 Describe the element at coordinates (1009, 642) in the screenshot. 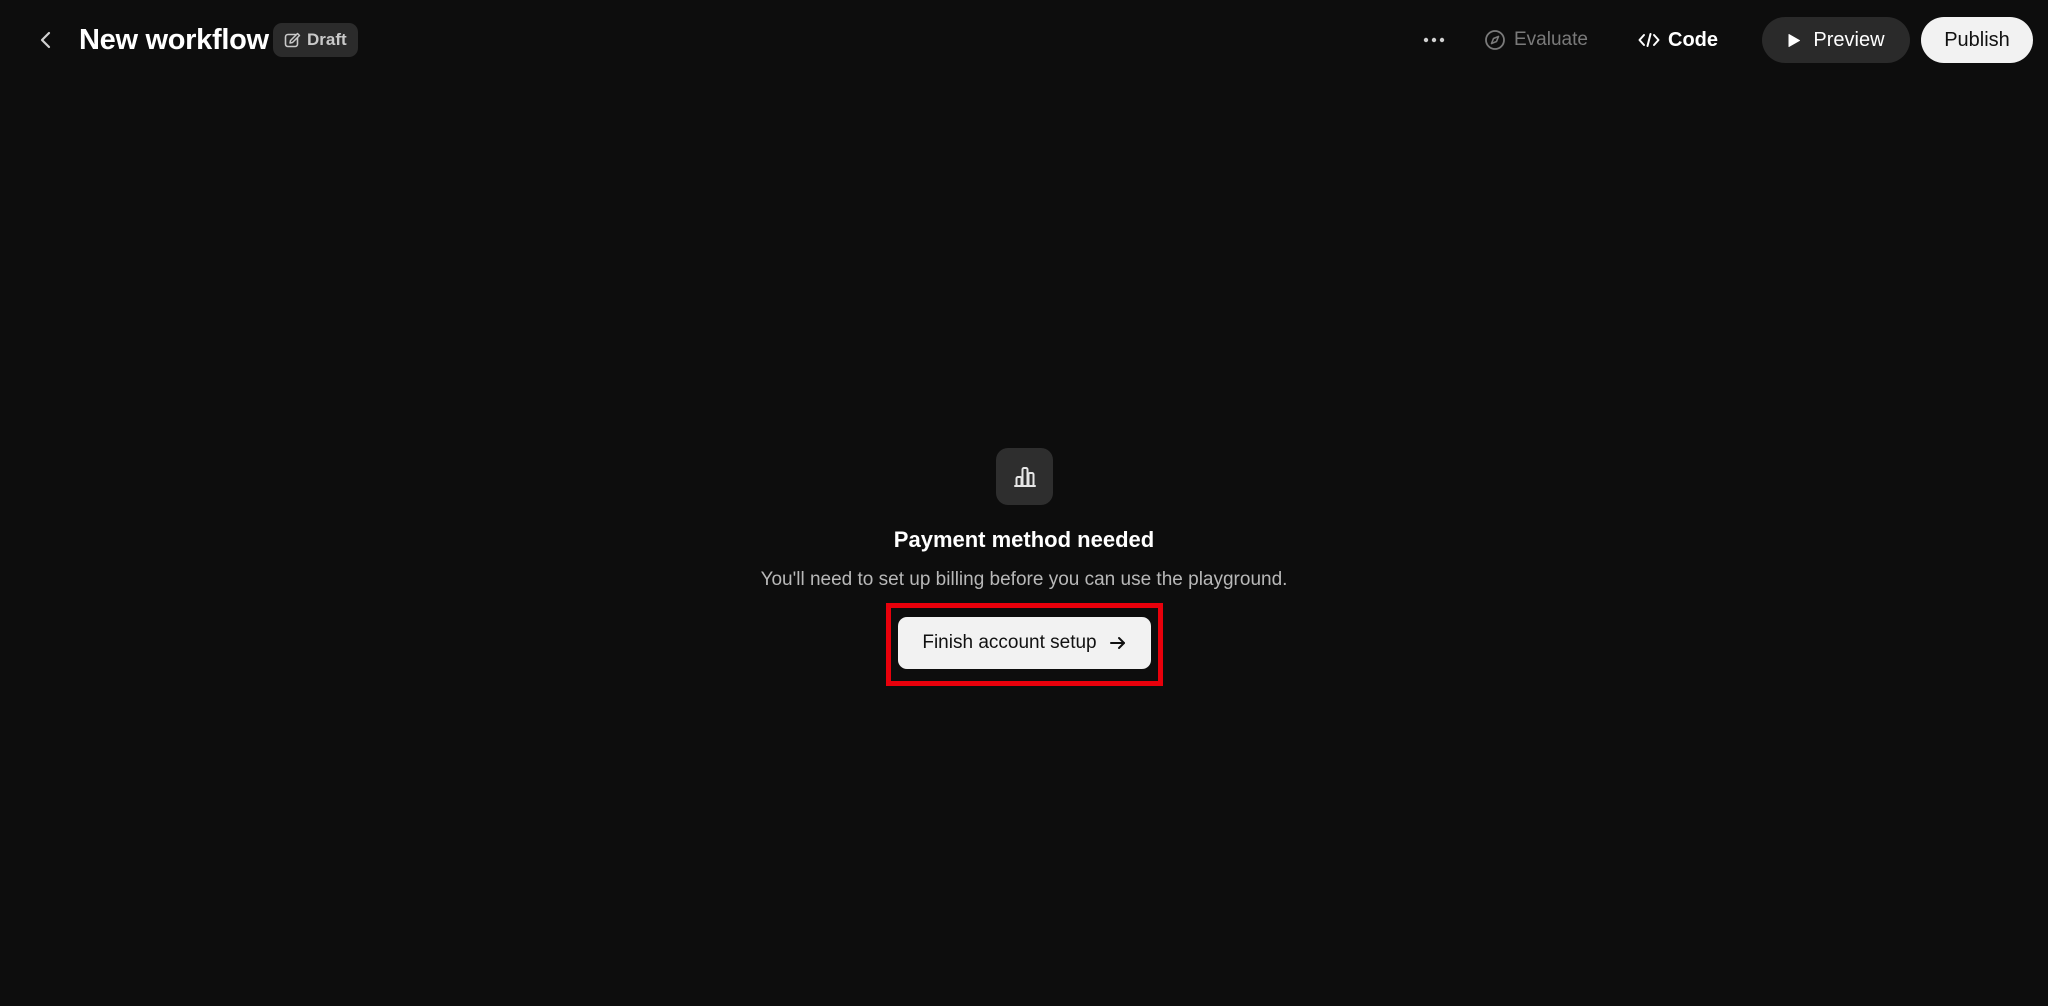

I see `finish-account-setup-label: Finish account setup` at that location.